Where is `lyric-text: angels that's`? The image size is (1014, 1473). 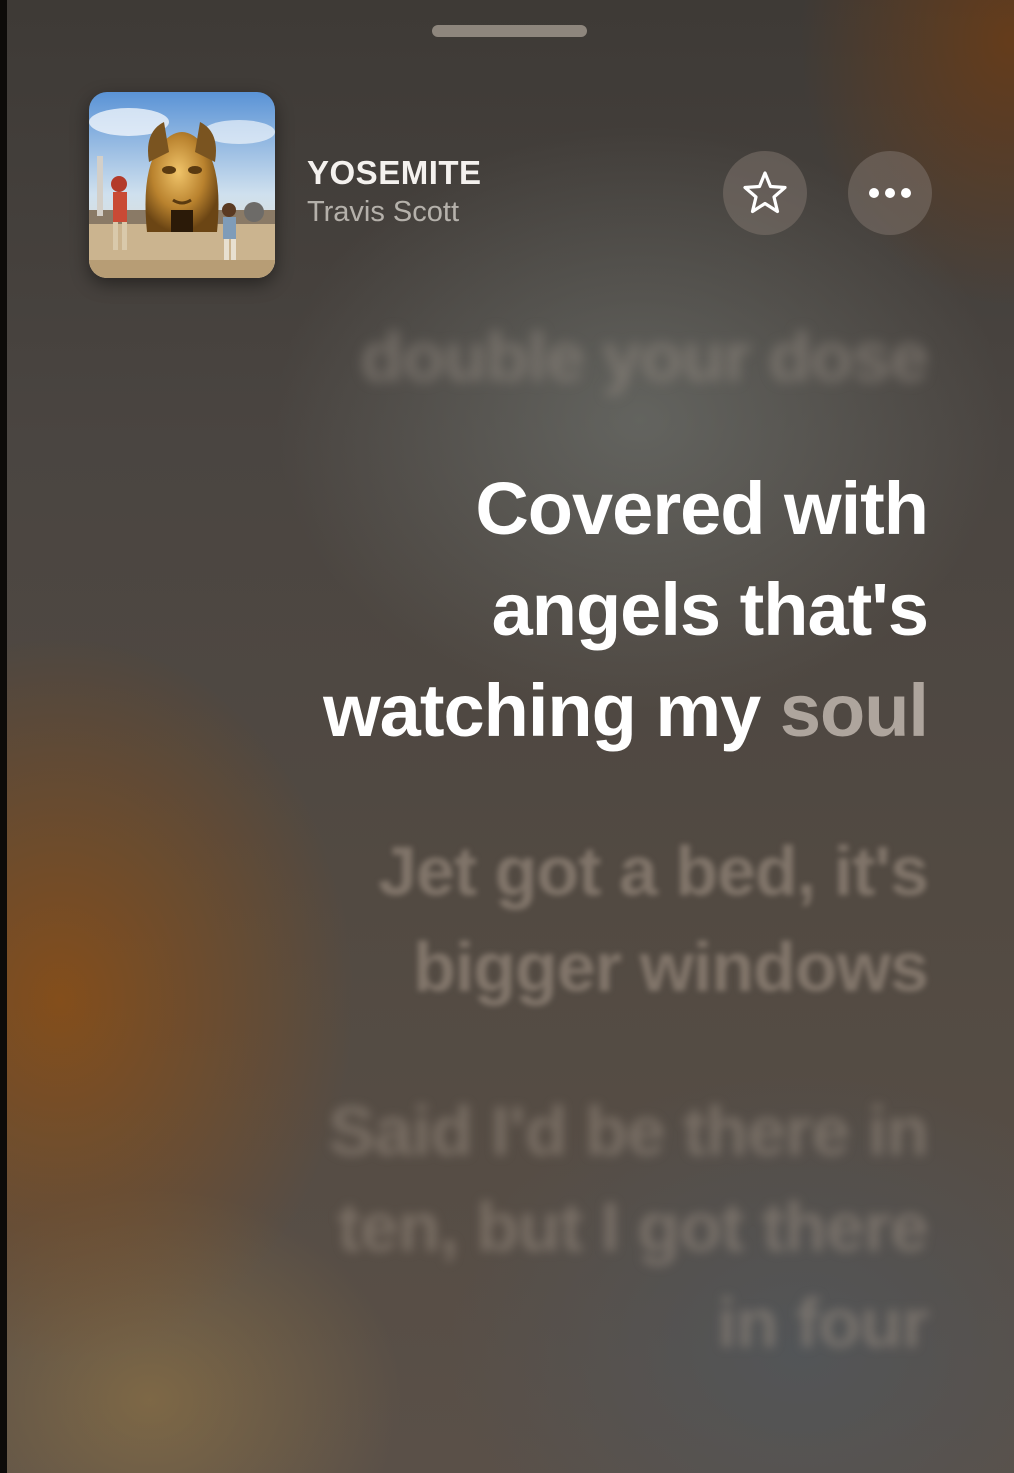
lyric-text: angels that's is located at coordinates (710, 609).